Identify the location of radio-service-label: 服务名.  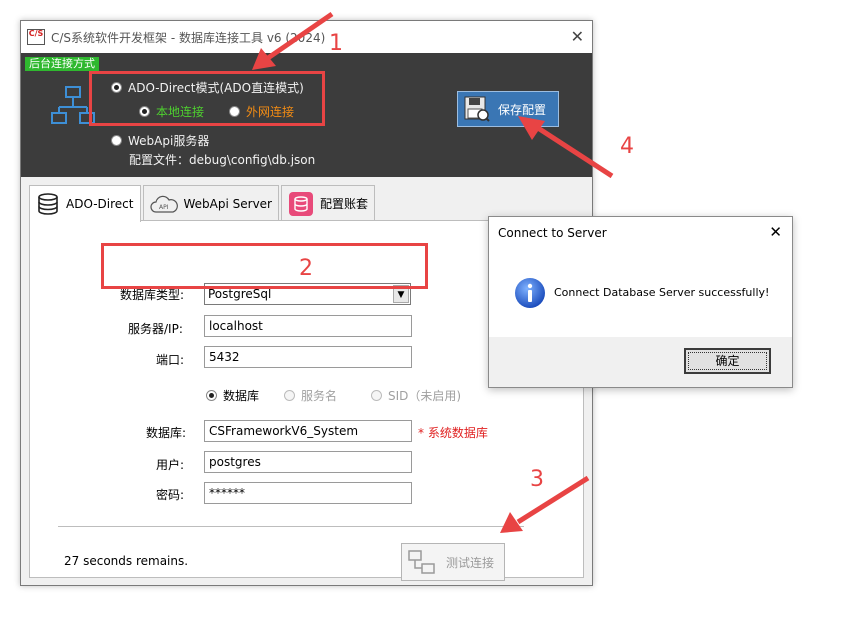
(319, 396).